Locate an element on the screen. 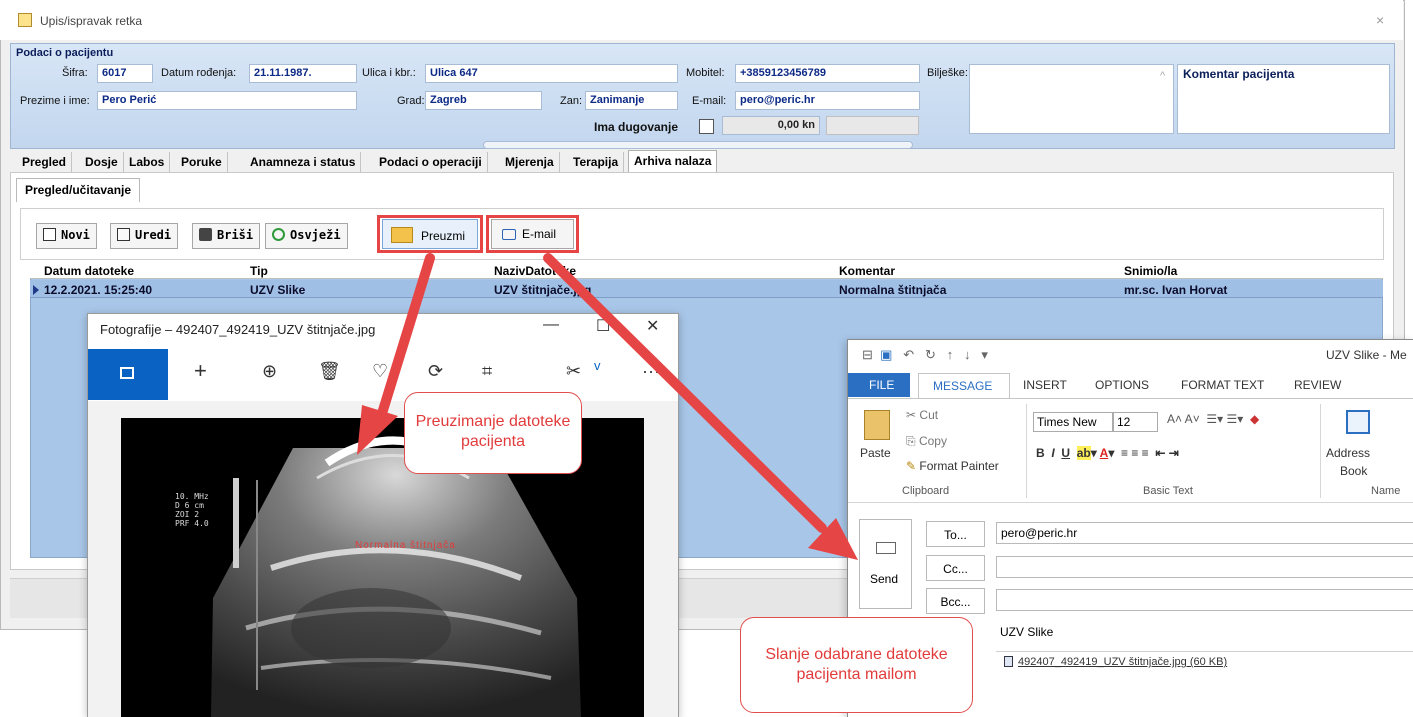 This screenshot has width=1413, height=717. arrow-download-head is located at coordinates (377, 430).